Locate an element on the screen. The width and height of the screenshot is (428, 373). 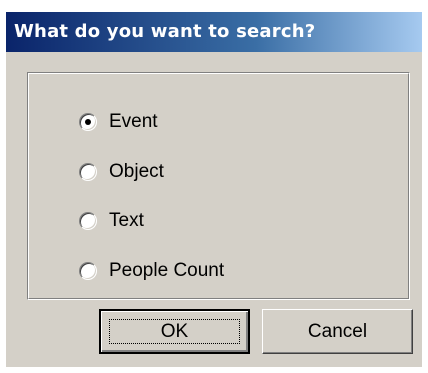
ok-button-label: OK is located at coordinates (174, 331).